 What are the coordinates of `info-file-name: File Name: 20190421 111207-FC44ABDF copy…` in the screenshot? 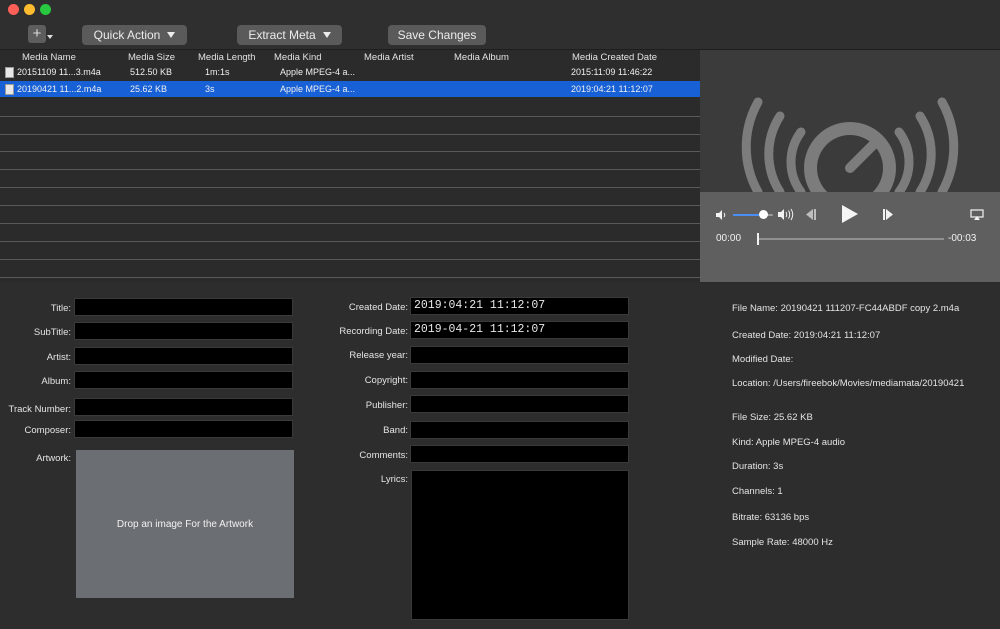 It's located at (846, 308).